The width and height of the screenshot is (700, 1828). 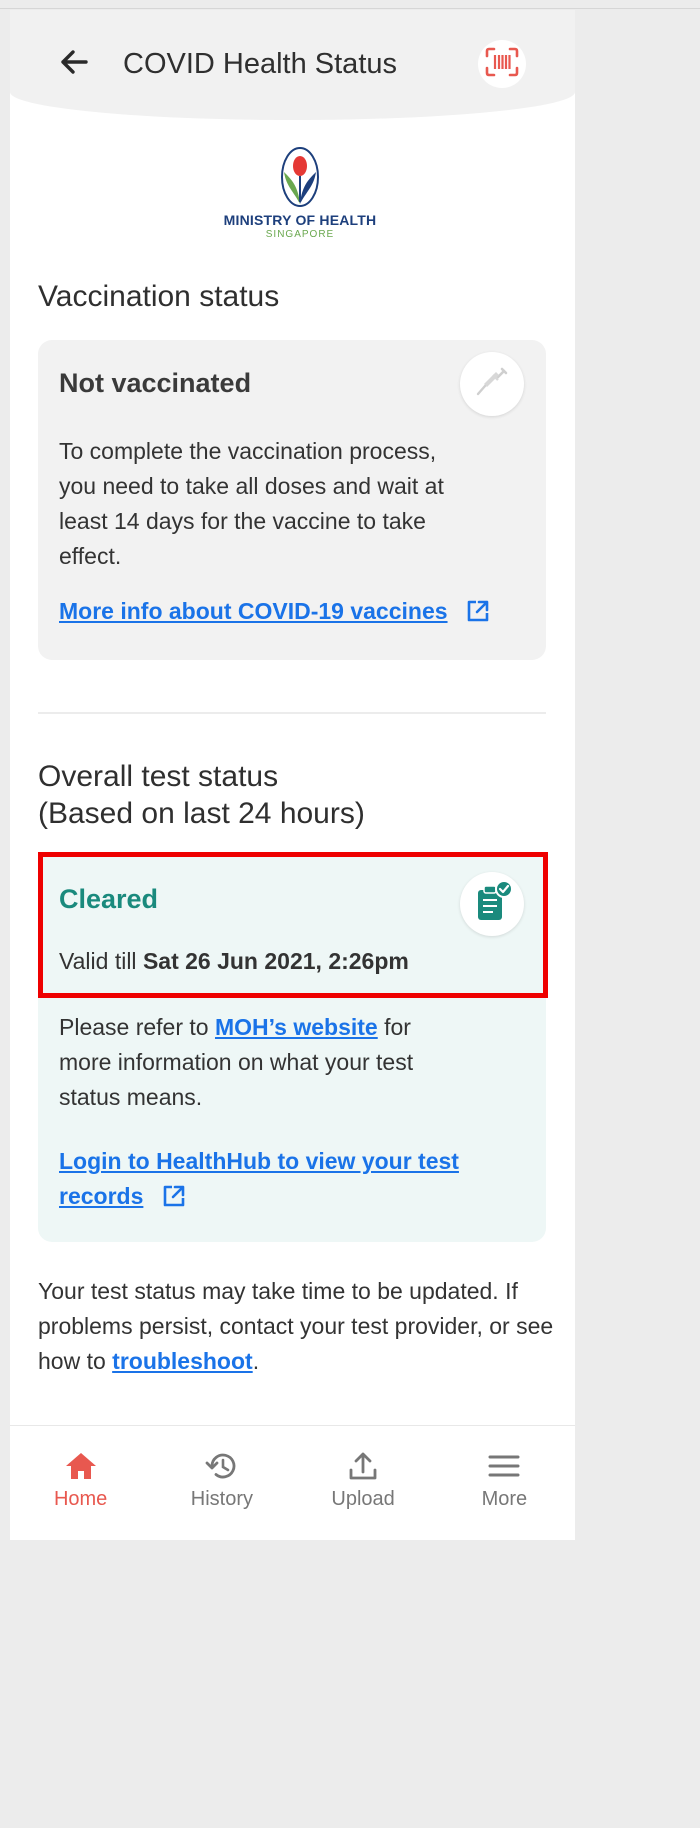 What do you see at coordinates (201, 813) in the screenshot?
I see `test-section-title-line2: (Based on last 24 hours)` at bounding box center [201, 813].